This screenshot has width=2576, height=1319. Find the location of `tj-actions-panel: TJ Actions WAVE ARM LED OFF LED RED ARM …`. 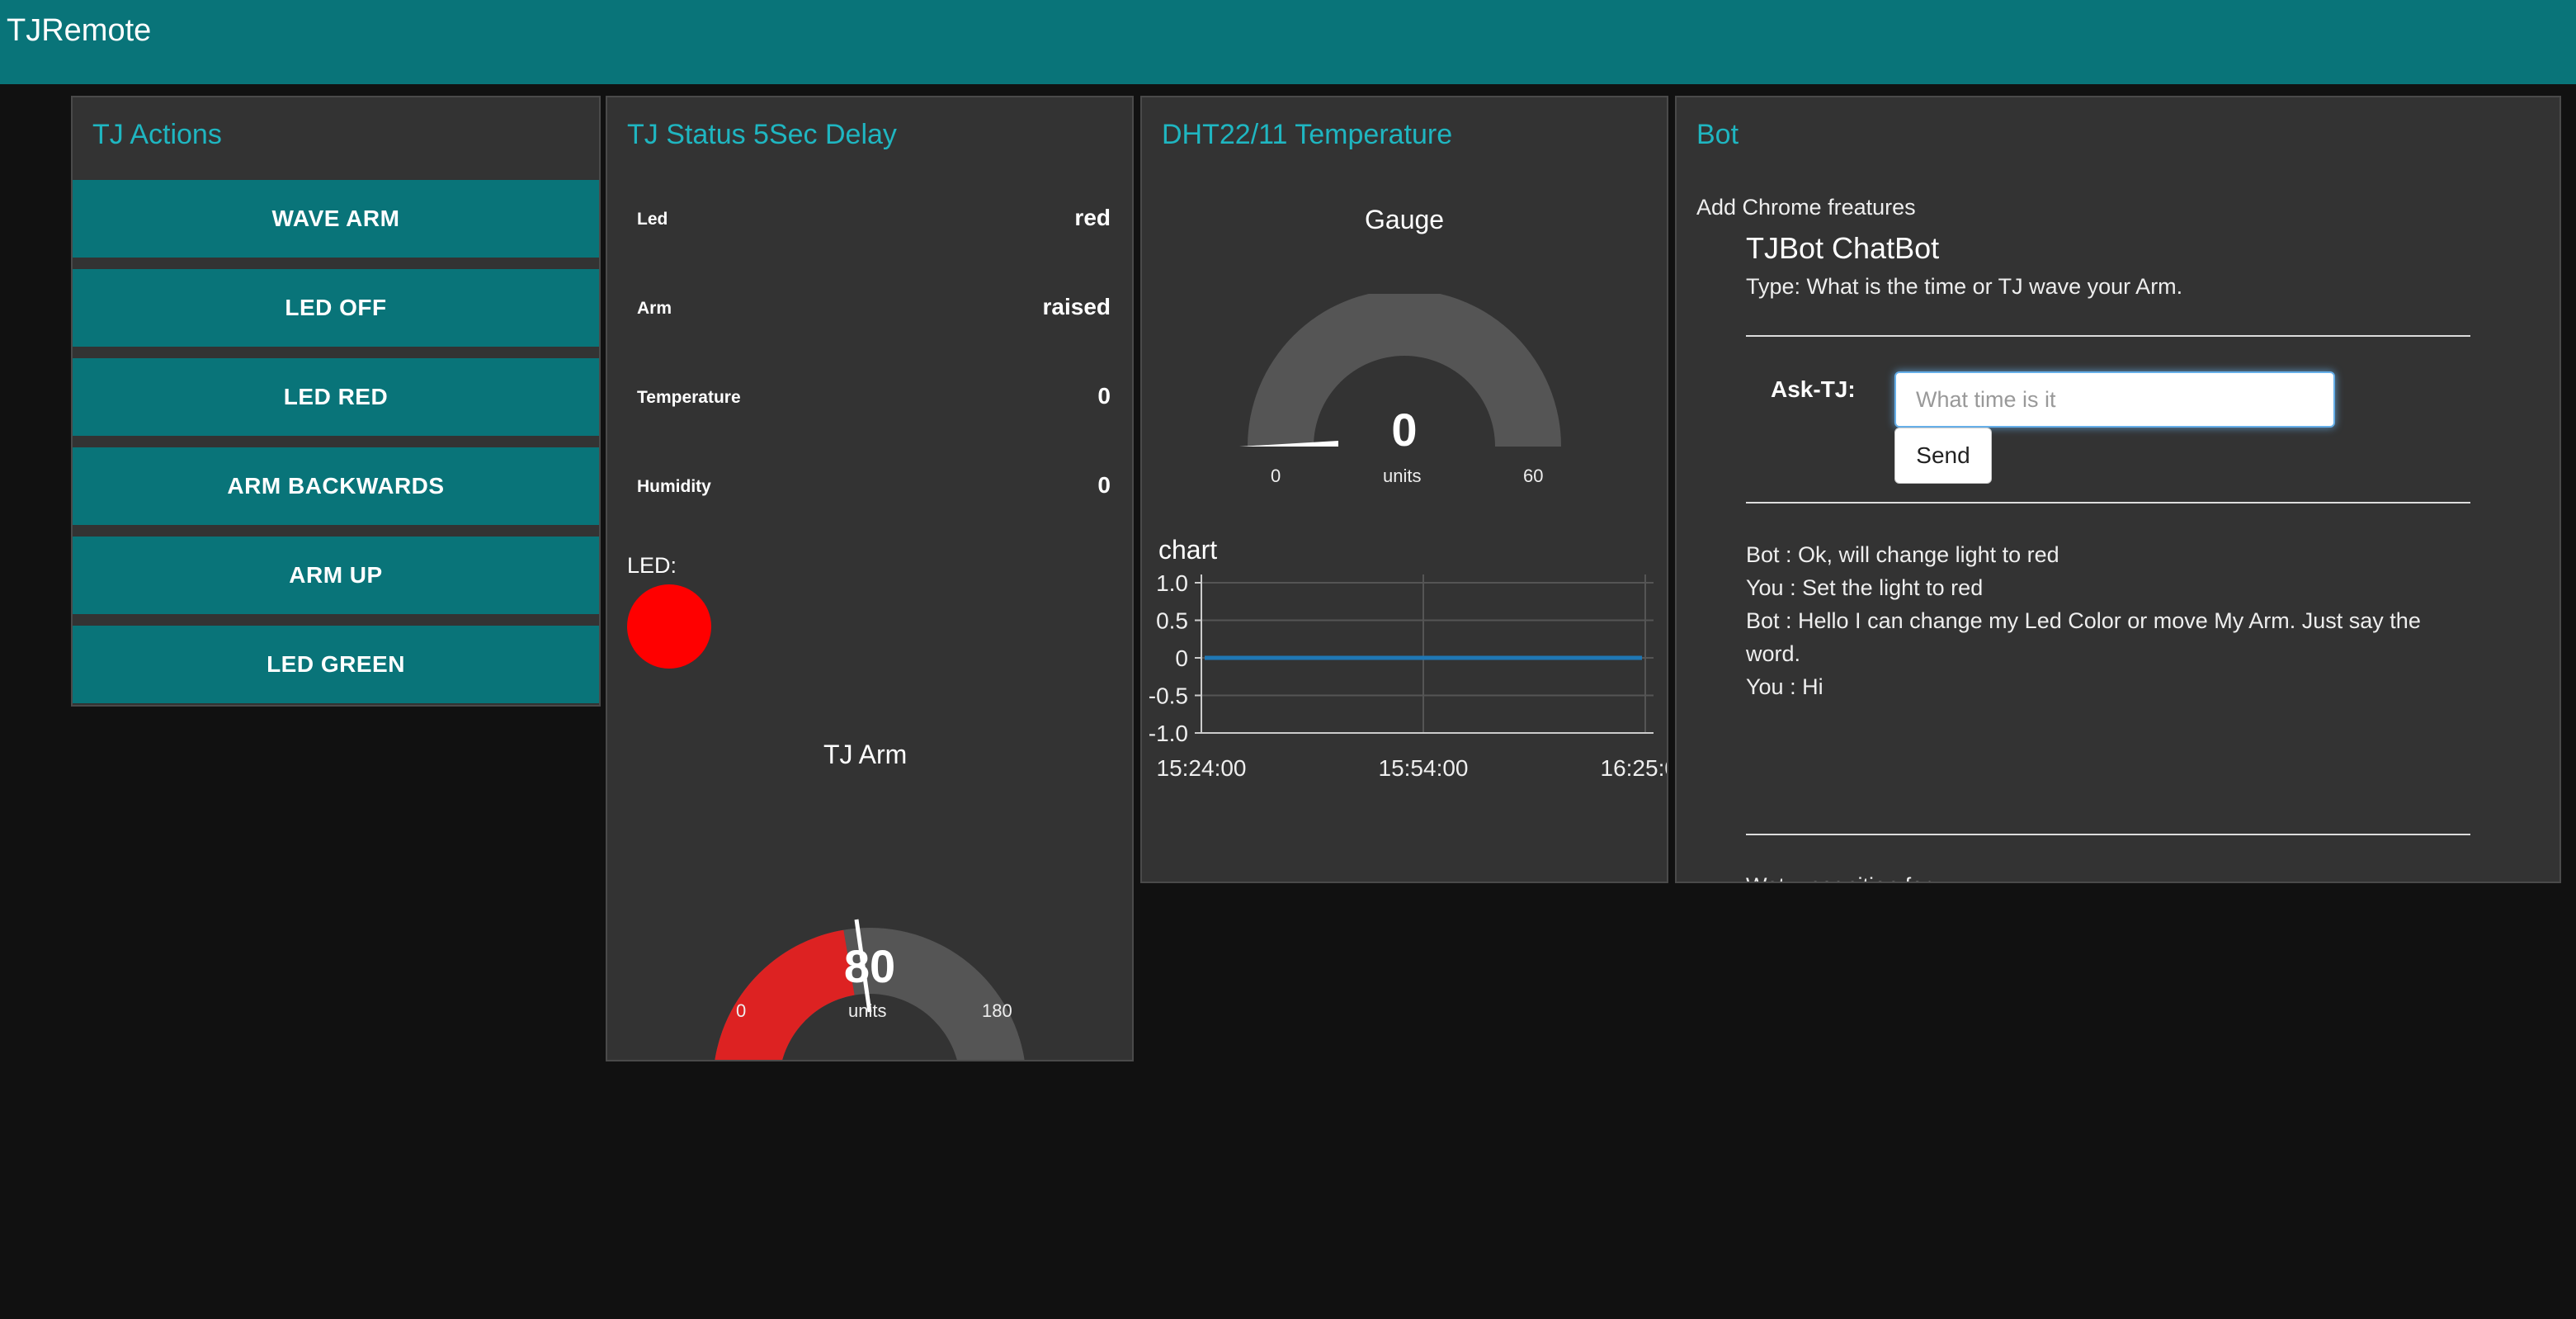

tj-actions-panel: TJ Actions WAVE ARM LED OFF LED RED ARM … is located at coordinates (336, 402).